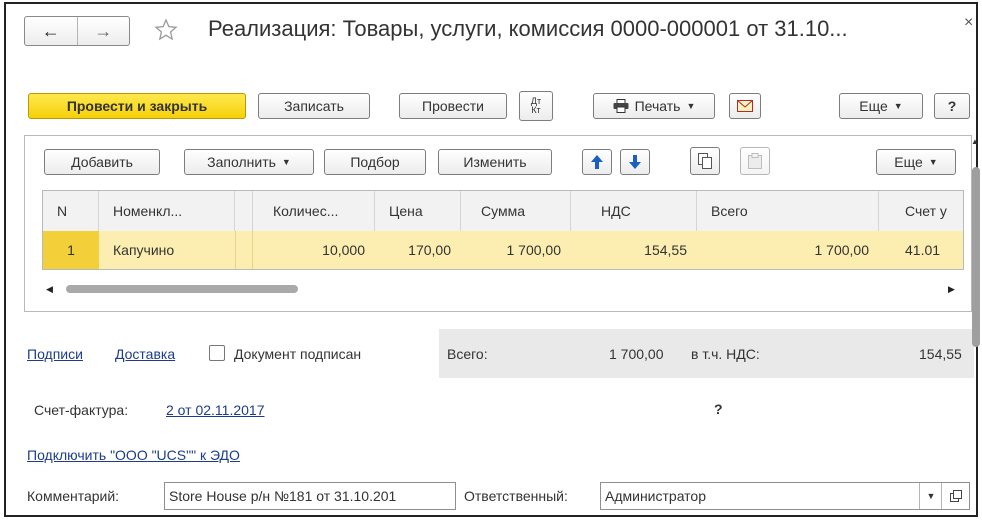  I want to click on column-header-total: Всего, so click(788, 211).